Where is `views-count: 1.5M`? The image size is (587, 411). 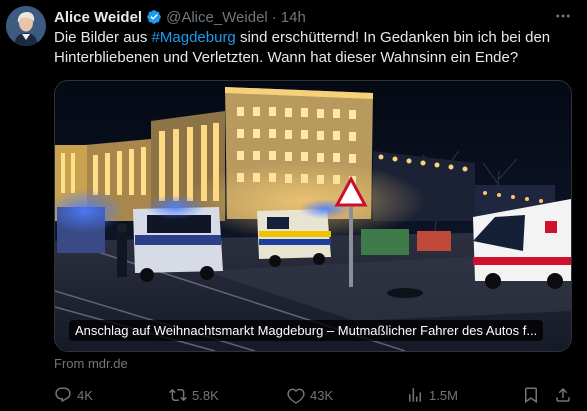 views-count: 1.5M is located at coordinates (443, 395).